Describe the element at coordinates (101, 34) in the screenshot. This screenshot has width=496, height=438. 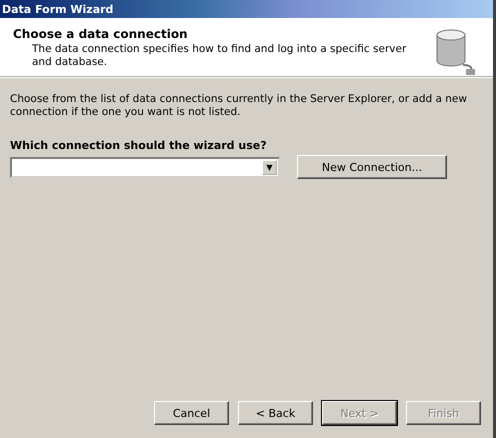
I see `page-title: Choose a data connection` at that location.